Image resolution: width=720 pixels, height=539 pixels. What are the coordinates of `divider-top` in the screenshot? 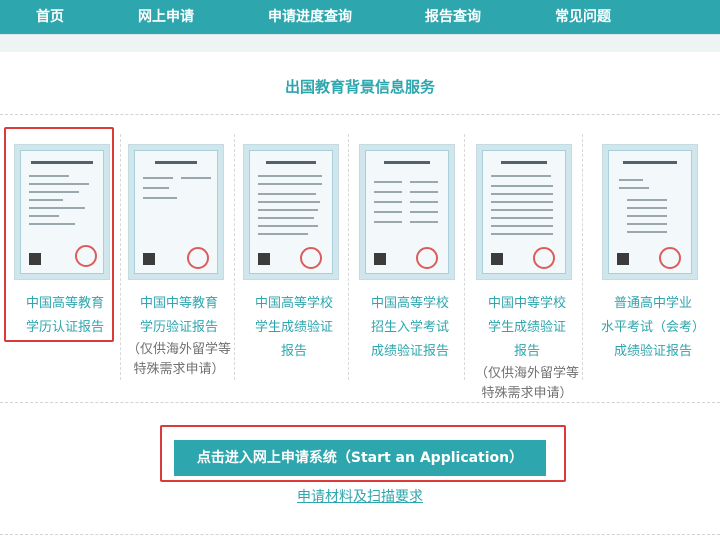 It's located at (360, 114).